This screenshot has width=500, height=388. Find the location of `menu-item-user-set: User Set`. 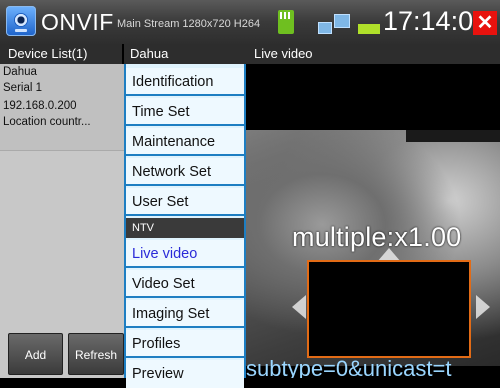

menu-item-user-set: User Set is located at coordinates (185, 202).